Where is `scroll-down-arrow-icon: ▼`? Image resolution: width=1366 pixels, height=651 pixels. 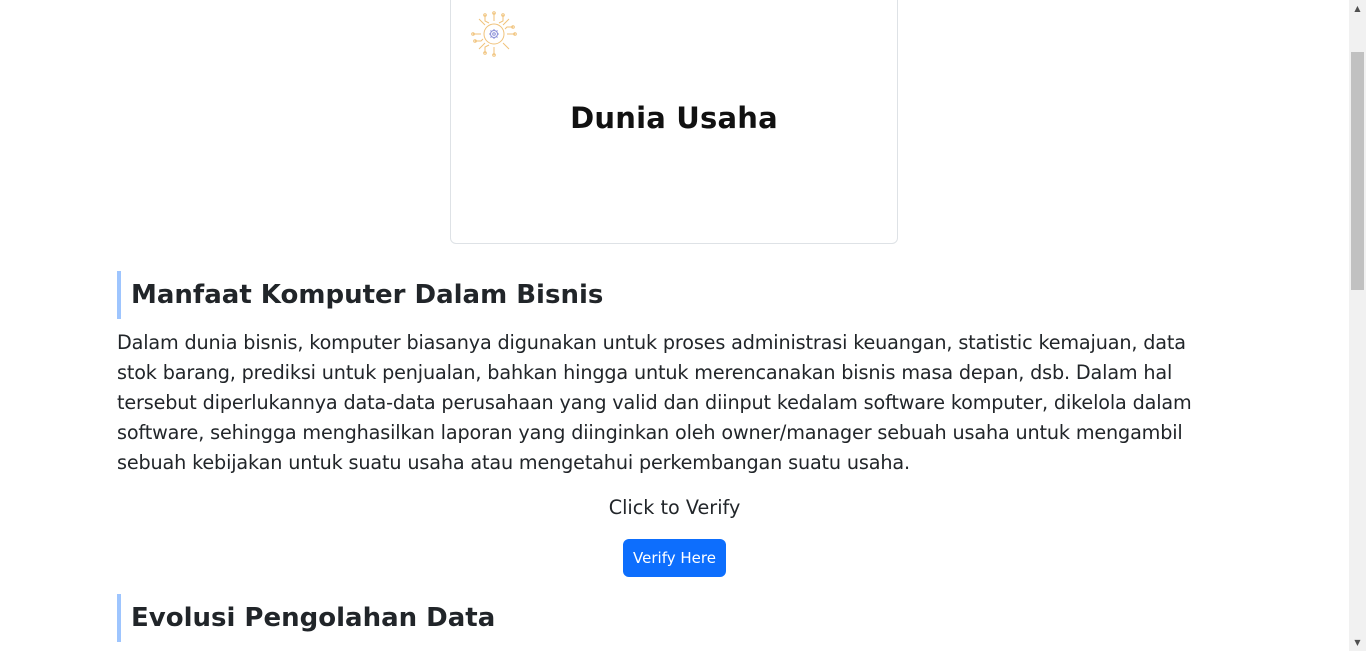
scroll-down-arrow-icon: ▼ is located at coordinates (1357, 642).